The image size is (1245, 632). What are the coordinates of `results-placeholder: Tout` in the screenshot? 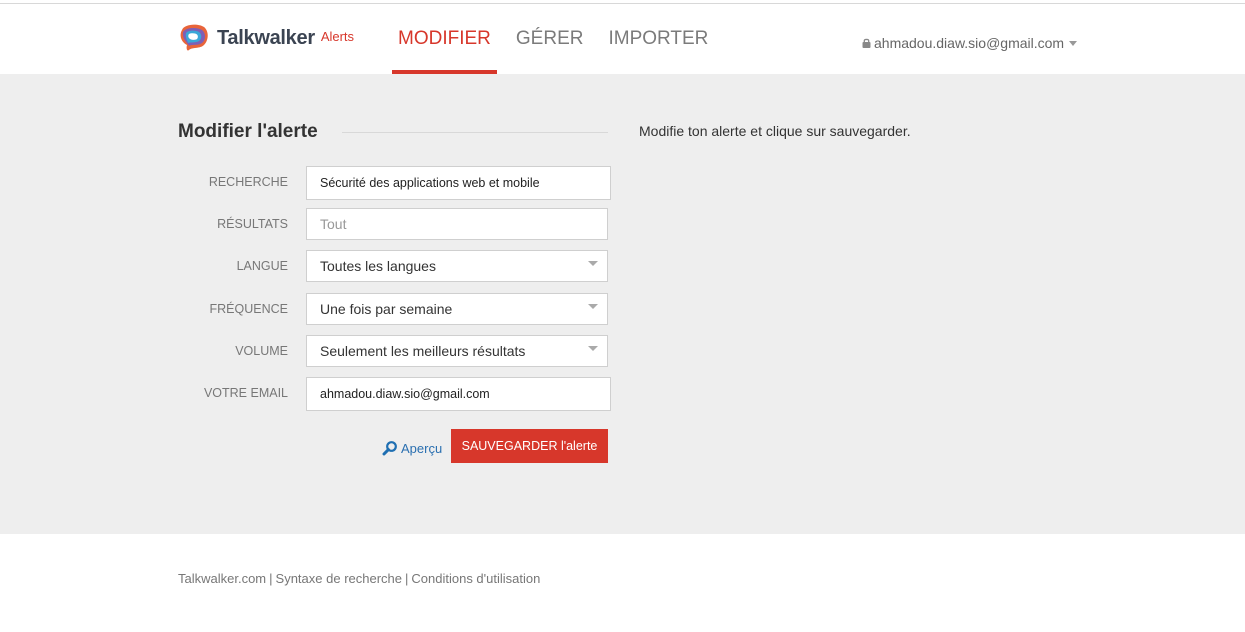 It's located at (333, 224).